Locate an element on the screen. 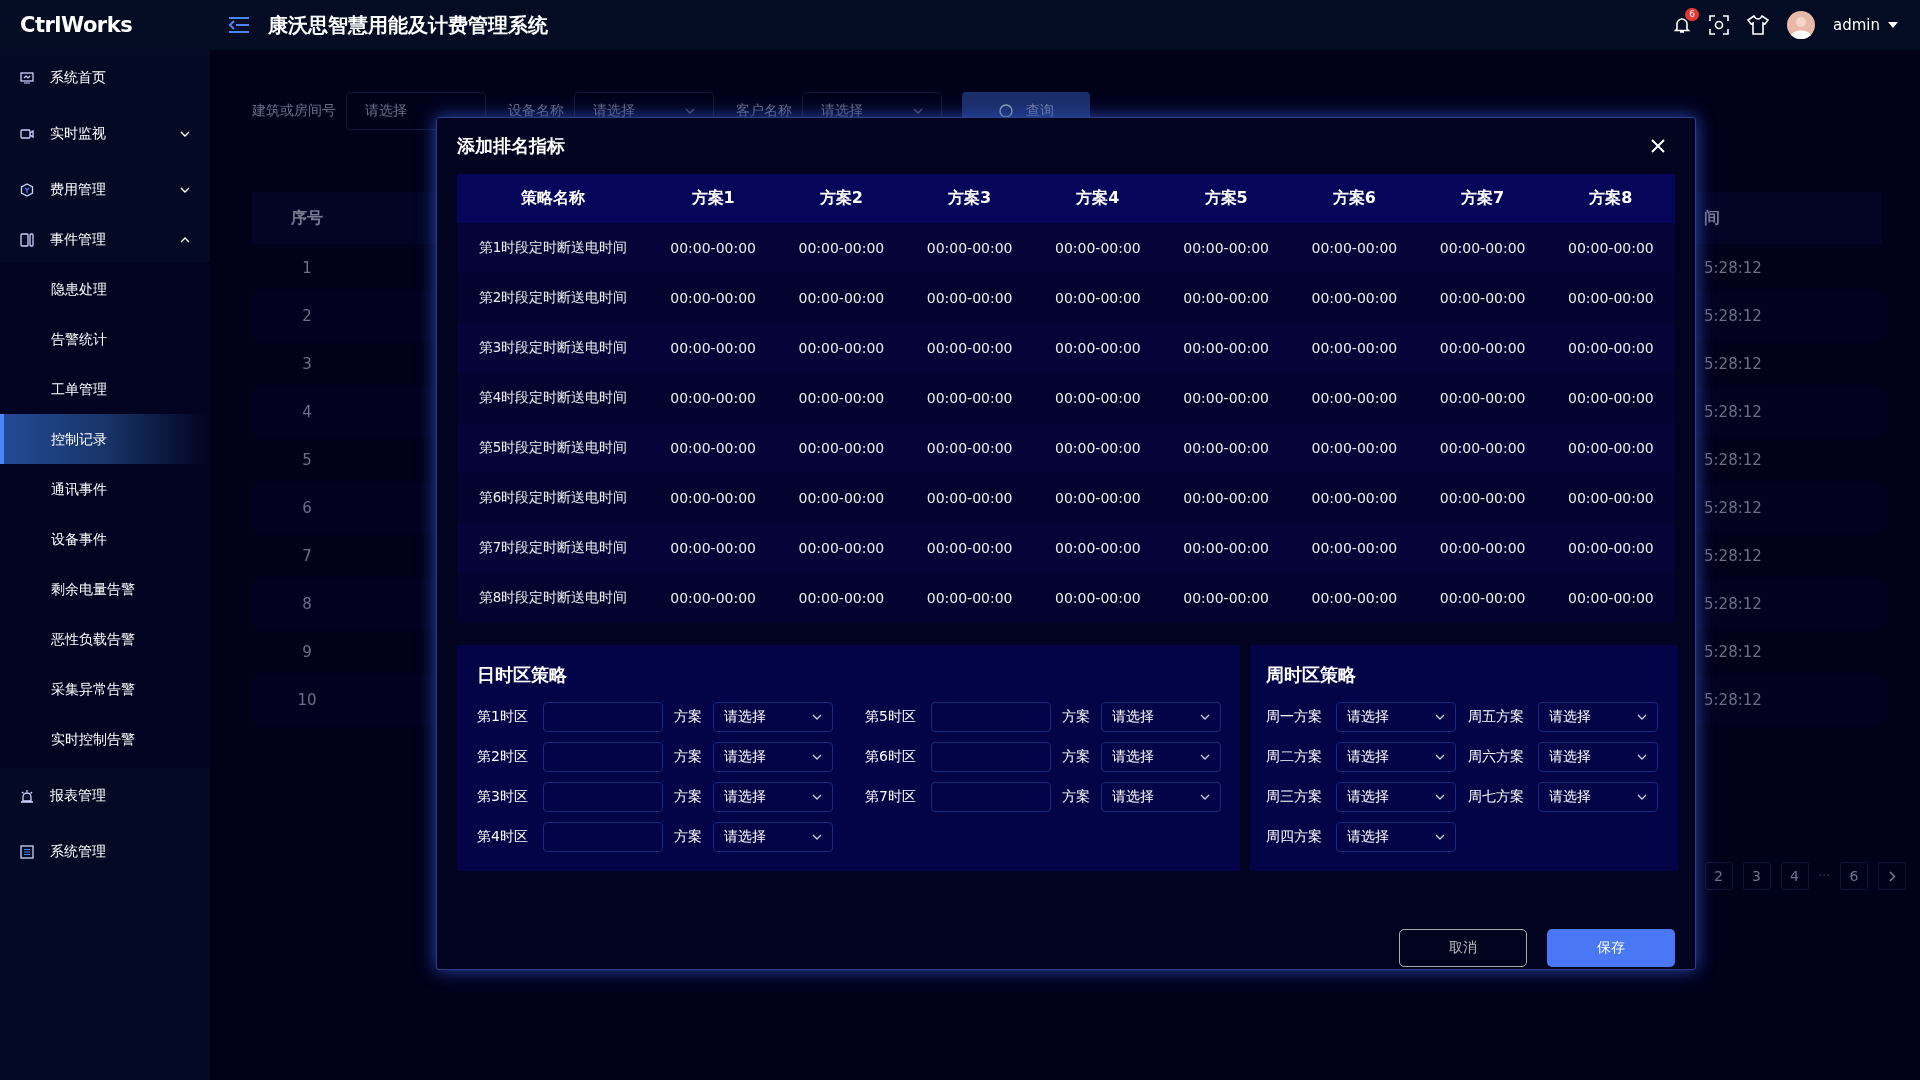  next-page-button is located at coordinates (1892, 876).